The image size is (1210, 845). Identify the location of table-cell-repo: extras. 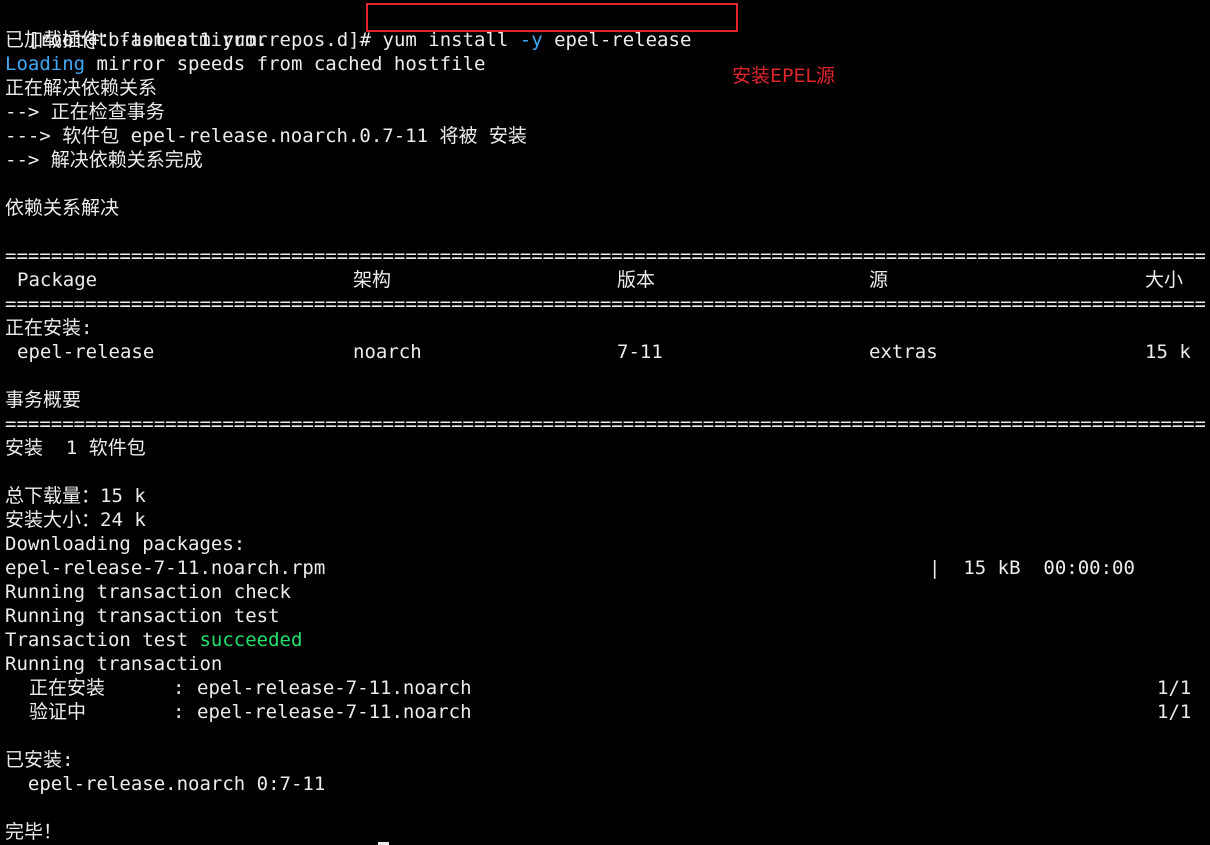
(903, 352).